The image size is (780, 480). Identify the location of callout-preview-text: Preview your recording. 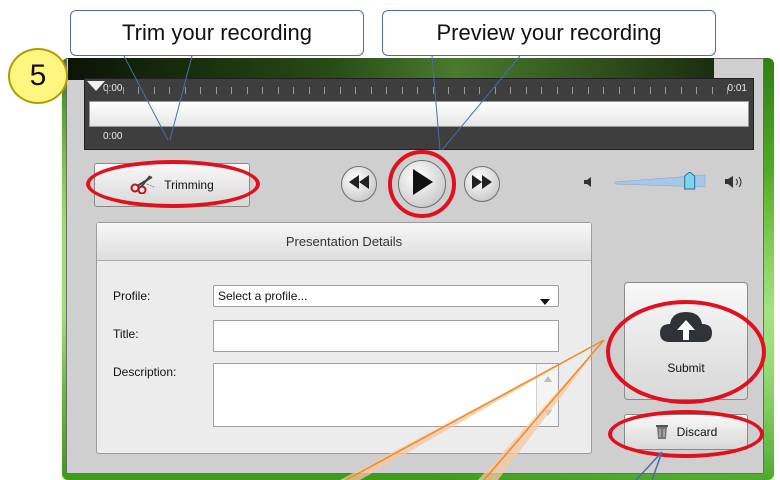
(549, 32).